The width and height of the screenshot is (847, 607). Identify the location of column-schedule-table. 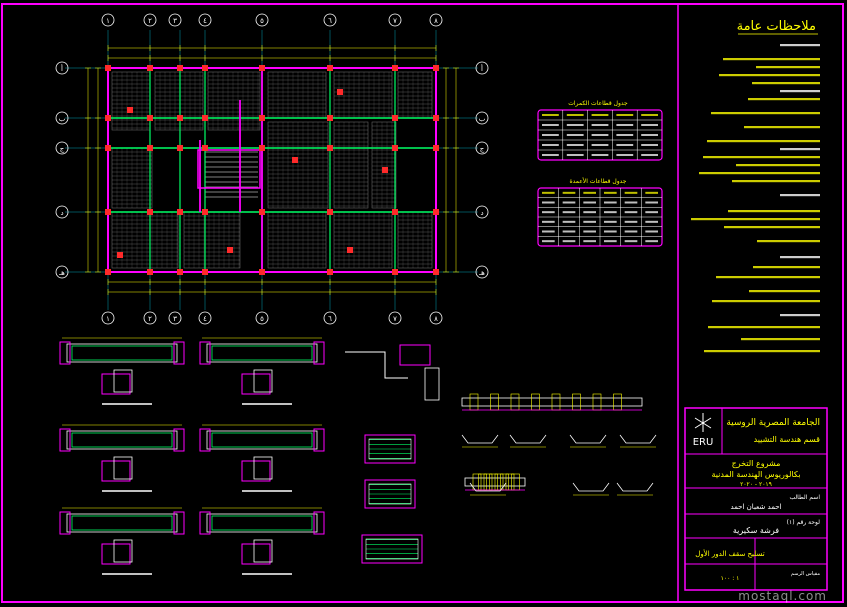
(600, 217).